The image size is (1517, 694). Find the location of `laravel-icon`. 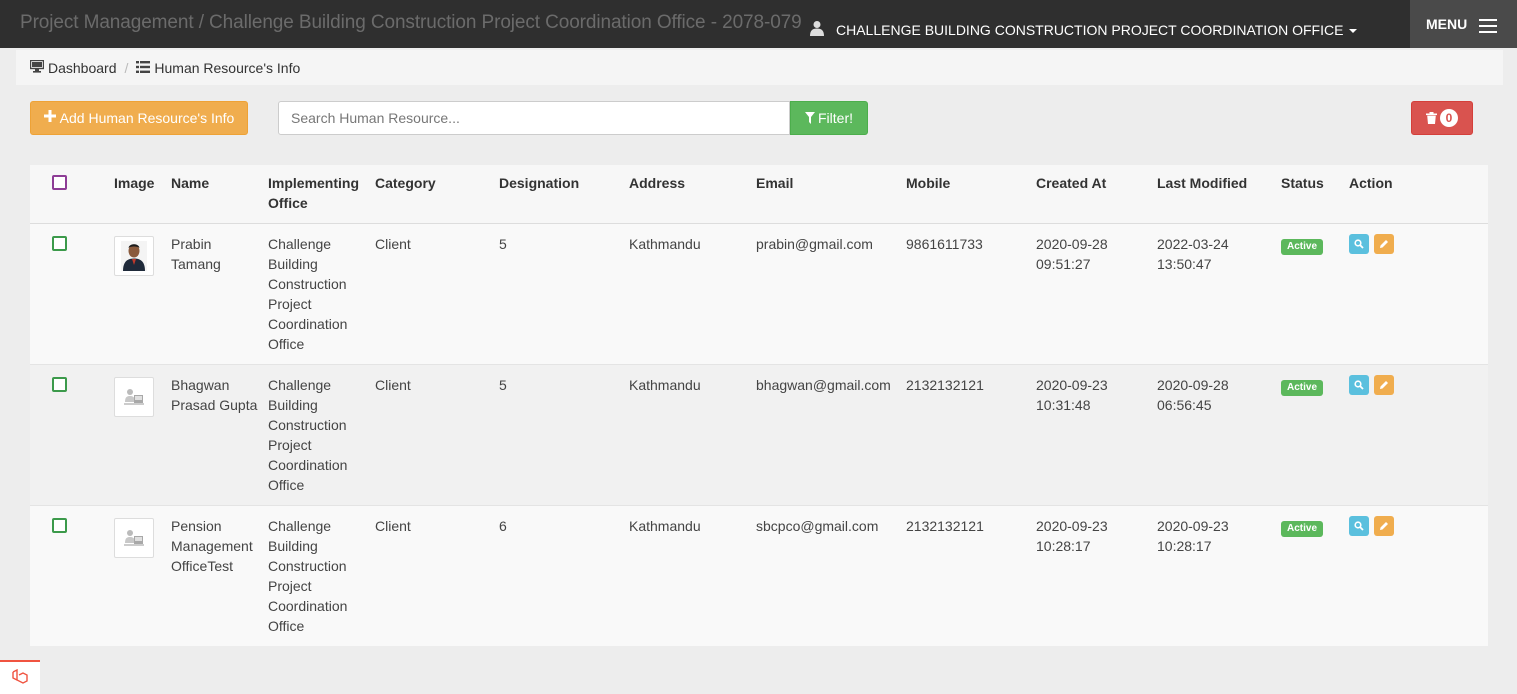

laravel-icon is located at coordinates (20, 678).